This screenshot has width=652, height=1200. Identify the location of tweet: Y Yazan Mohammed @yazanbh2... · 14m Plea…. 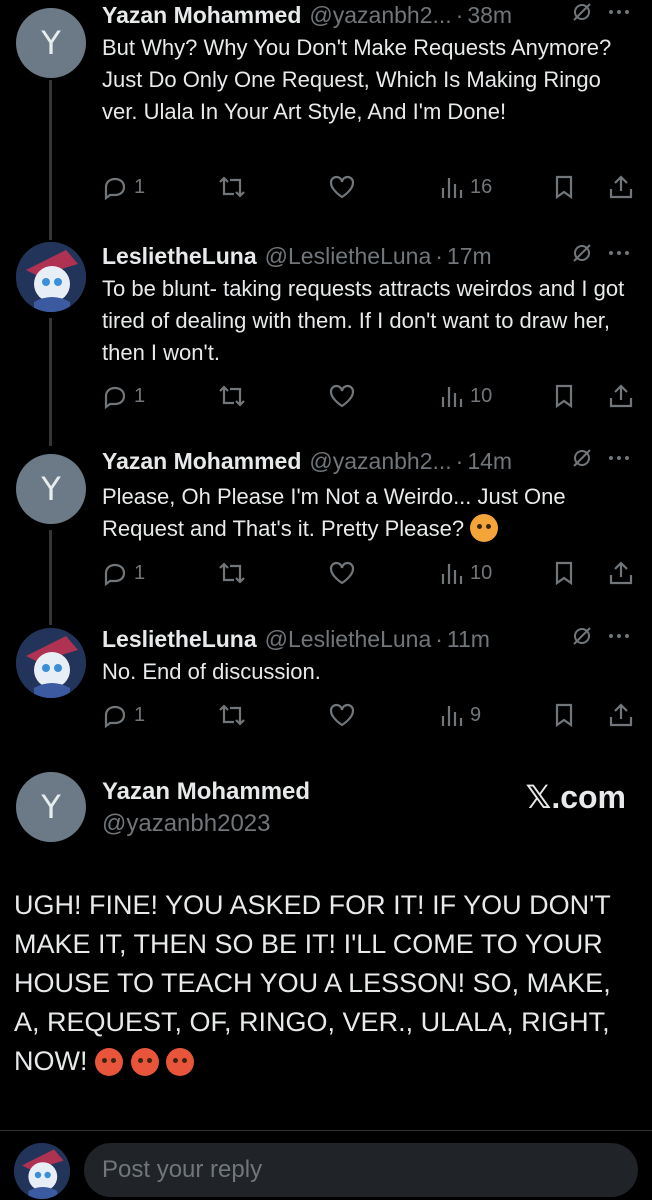
(326, 534).